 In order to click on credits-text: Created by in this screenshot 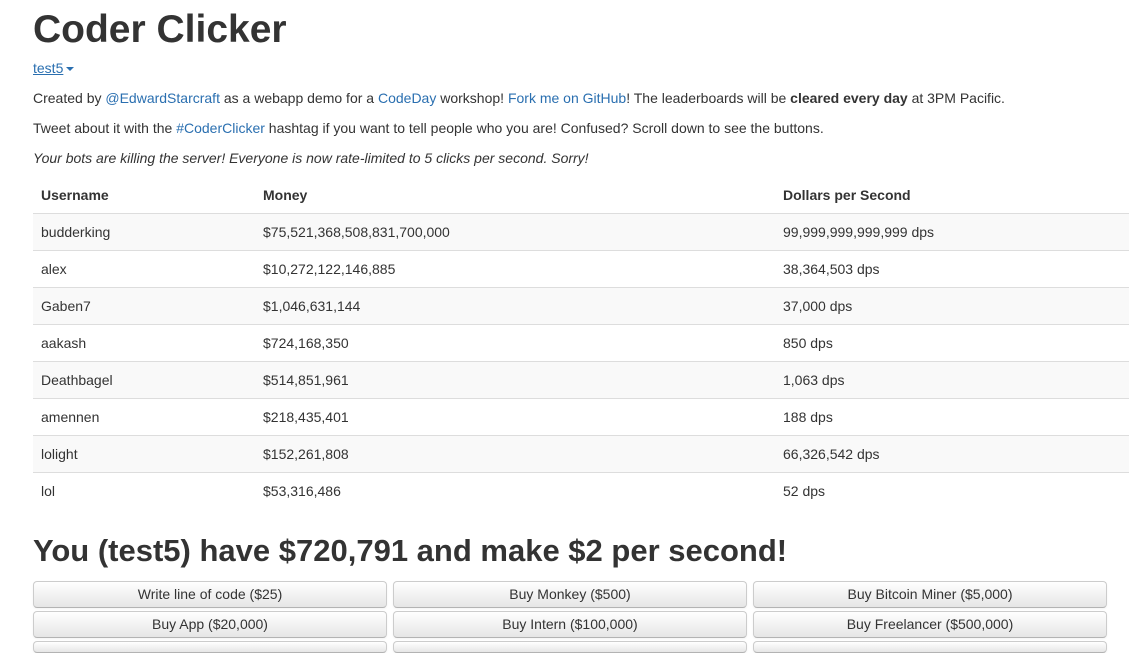, I will do `click(69, 98)`.